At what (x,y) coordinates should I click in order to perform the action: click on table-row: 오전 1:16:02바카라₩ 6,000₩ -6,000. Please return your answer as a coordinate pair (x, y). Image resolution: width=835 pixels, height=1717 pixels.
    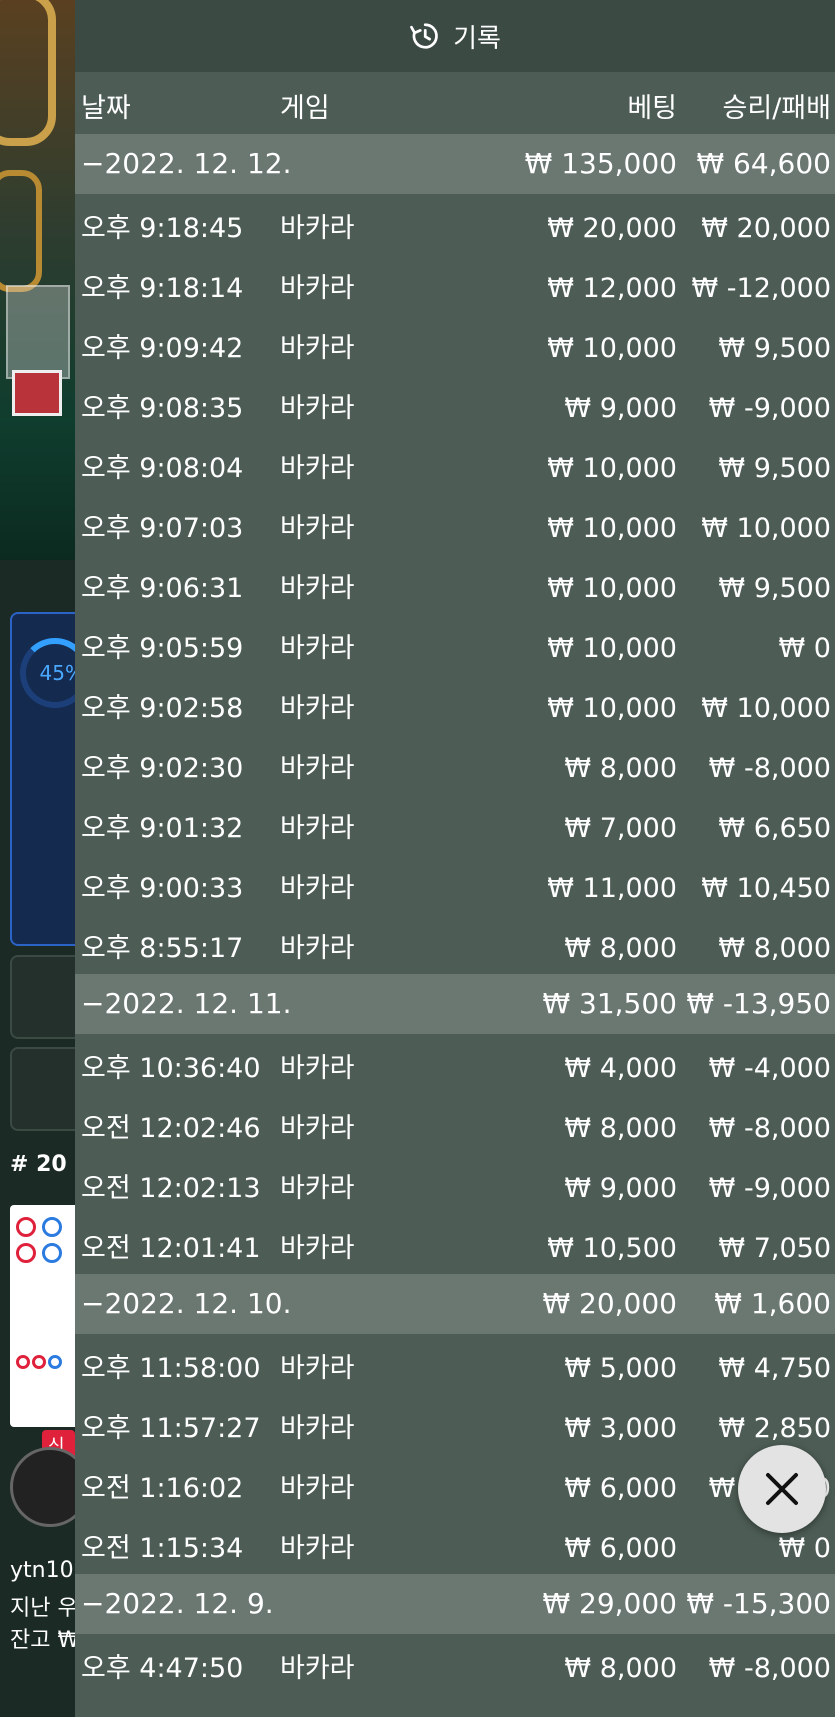
    Looking at the image, I should click on (455, 1489).